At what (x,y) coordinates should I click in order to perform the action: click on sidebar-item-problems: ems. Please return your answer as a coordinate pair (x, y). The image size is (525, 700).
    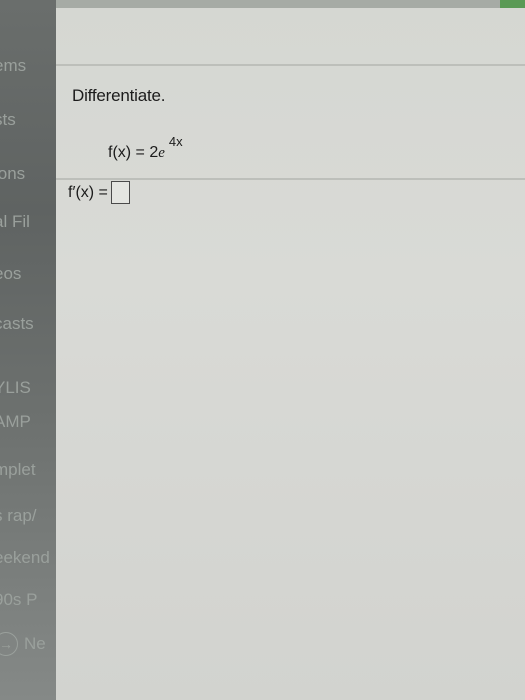
    Looking at the image, I should click on (13, 66).